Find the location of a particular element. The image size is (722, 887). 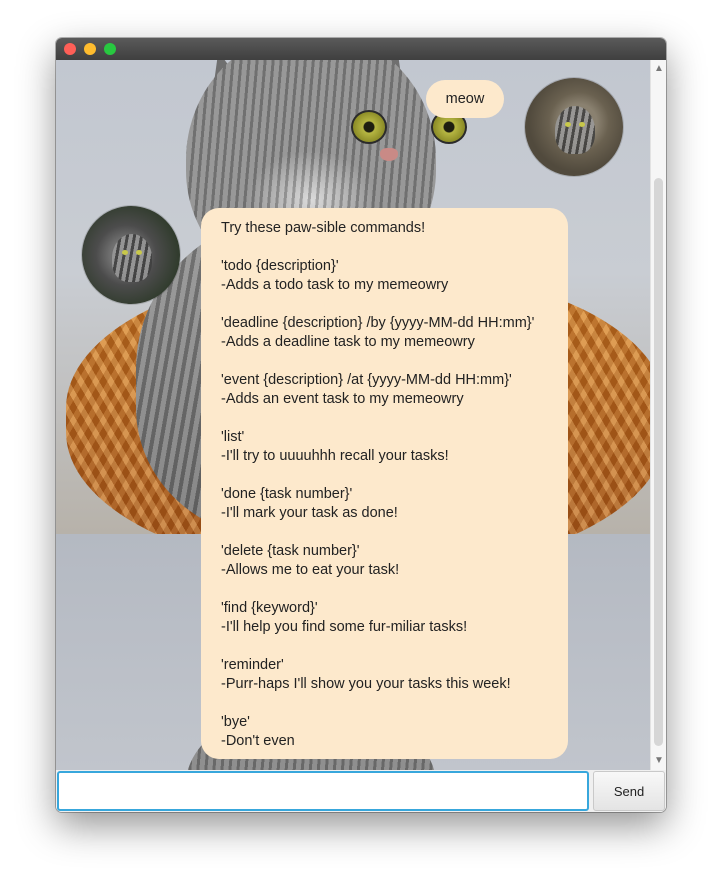

scroll-up-arrow-icon: ▲ is located at coordinates (658, 69).